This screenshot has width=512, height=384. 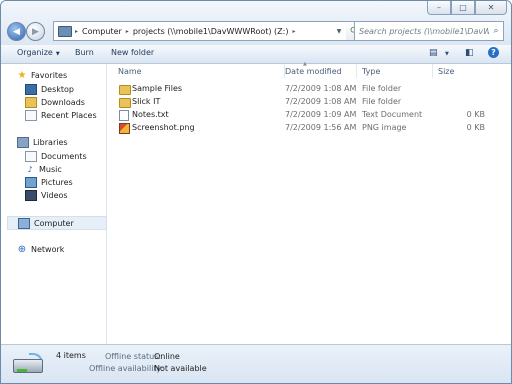 What do you see at coordinates (31, 182) in the screenshot?
I see `pictures-icon` at bounding box center [31, 182].